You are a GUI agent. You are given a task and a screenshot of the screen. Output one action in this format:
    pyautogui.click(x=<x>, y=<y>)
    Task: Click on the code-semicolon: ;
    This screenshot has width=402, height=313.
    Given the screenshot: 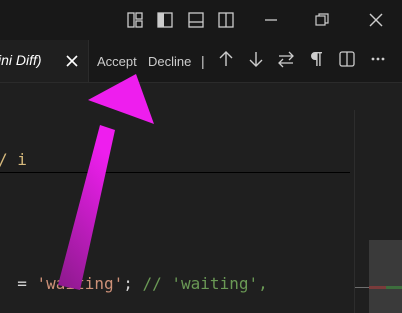 What is the action you would take?
    pyautogui.click(x=133, y=283)
    